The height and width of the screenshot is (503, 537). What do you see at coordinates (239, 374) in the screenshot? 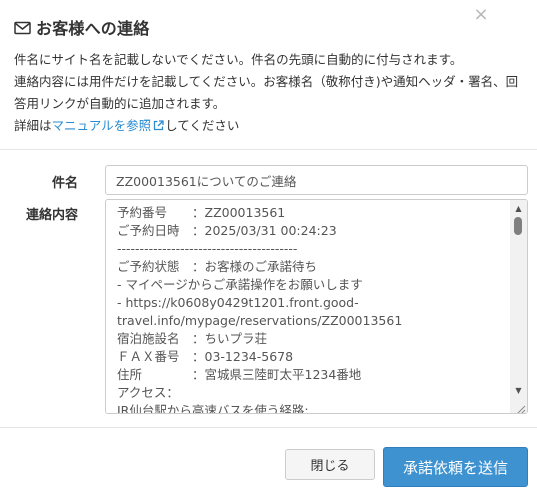
I see `content-line: 住所 ：宮城県三陸町太平1234番地` at bounding box center [239, 374].